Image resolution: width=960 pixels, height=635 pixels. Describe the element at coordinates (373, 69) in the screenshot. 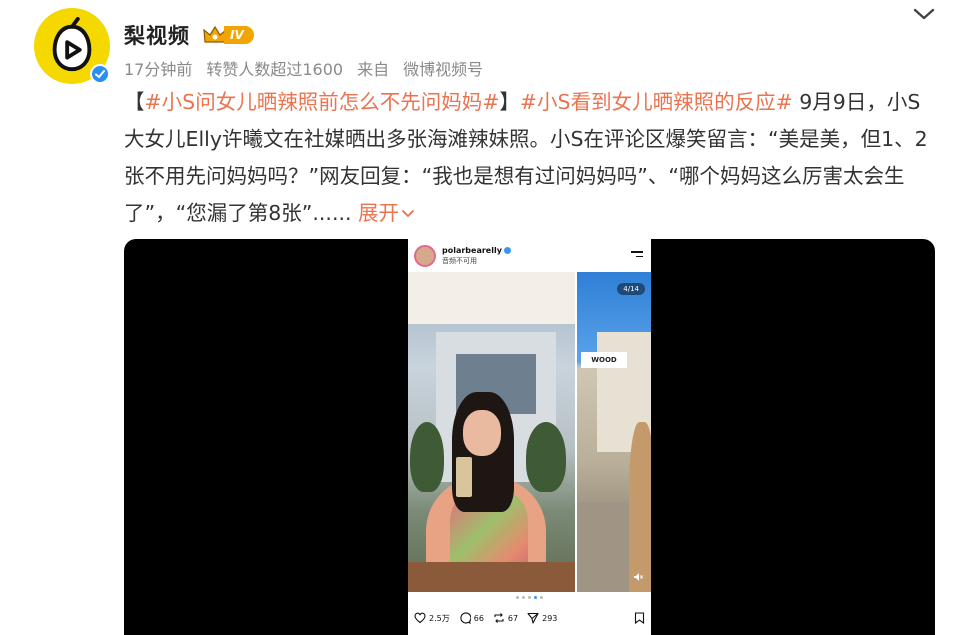

I see `source-prefix: 来自` at that location.